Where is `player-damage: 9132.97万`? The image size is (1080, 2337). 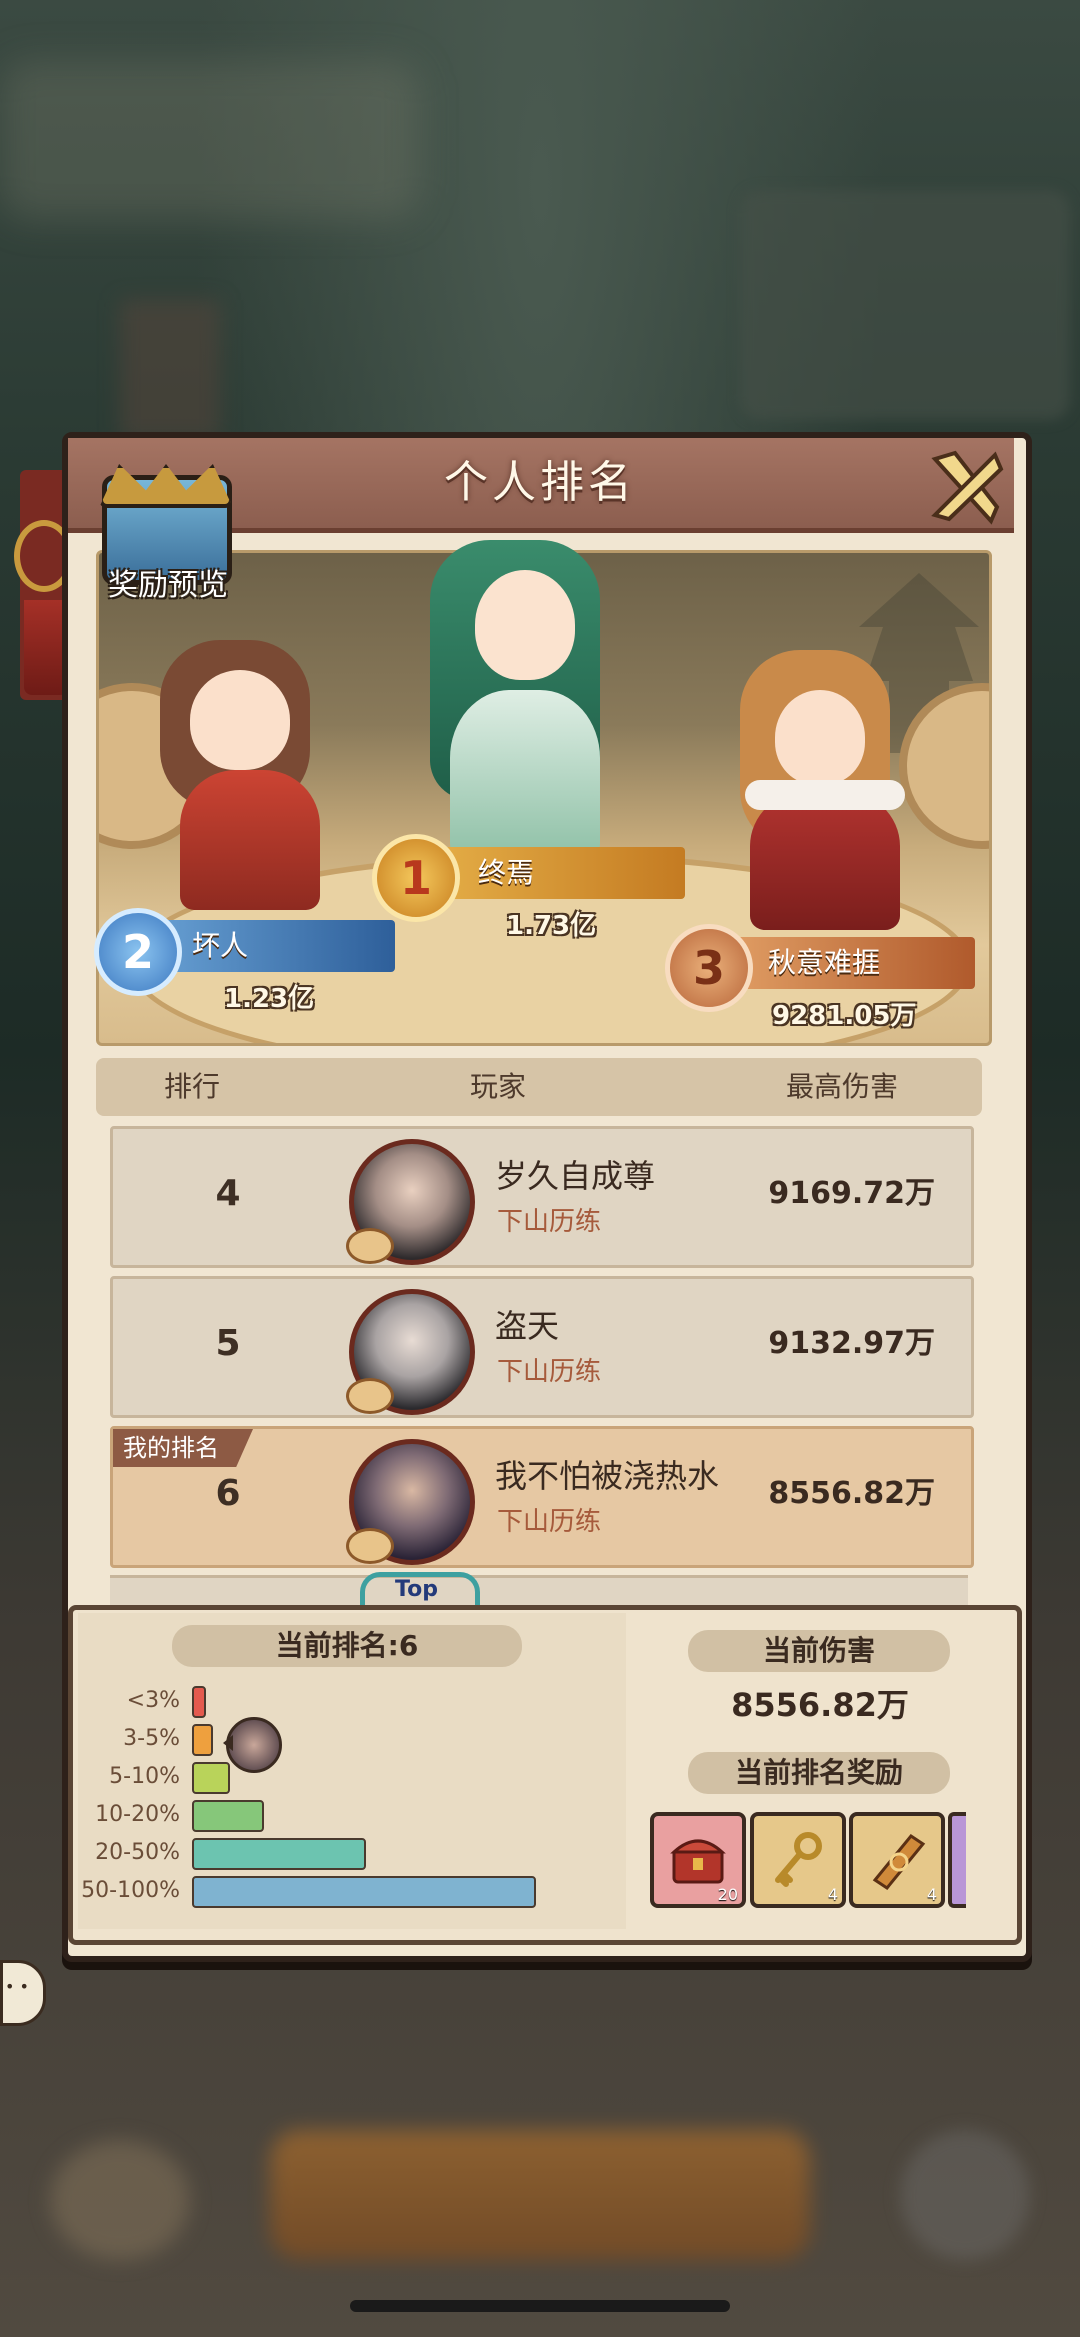 player-damage: 9132.97万 is located at coordinates (851, 1343).